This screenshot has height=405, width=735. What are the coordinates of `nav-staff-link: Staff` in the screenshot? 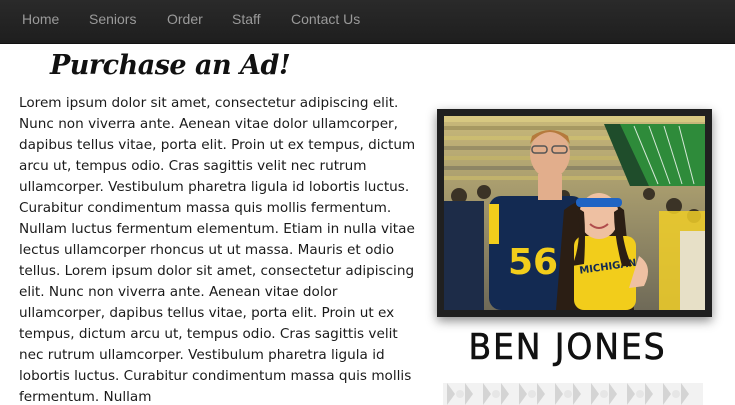 It's located at (246, 19).